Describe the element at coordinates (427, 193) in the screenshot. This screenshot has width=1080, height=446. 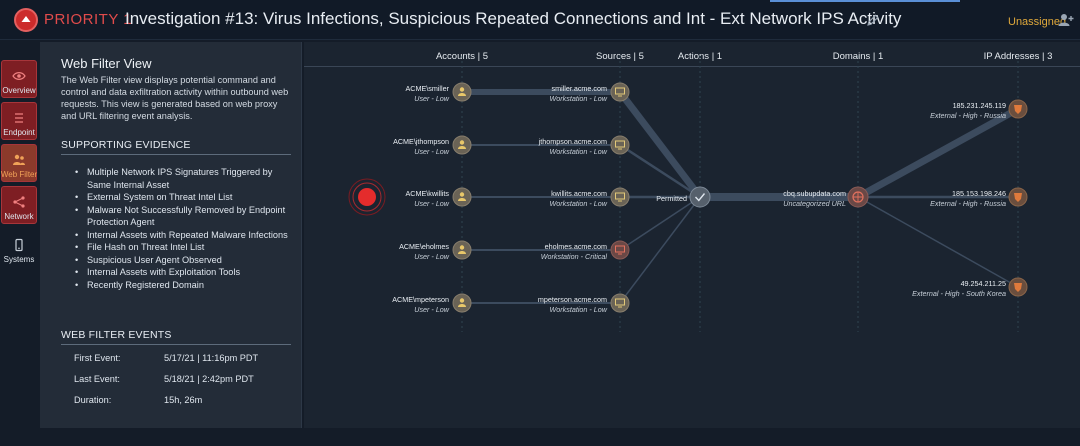
I see `account-name: ACME\kwillits` at that location.